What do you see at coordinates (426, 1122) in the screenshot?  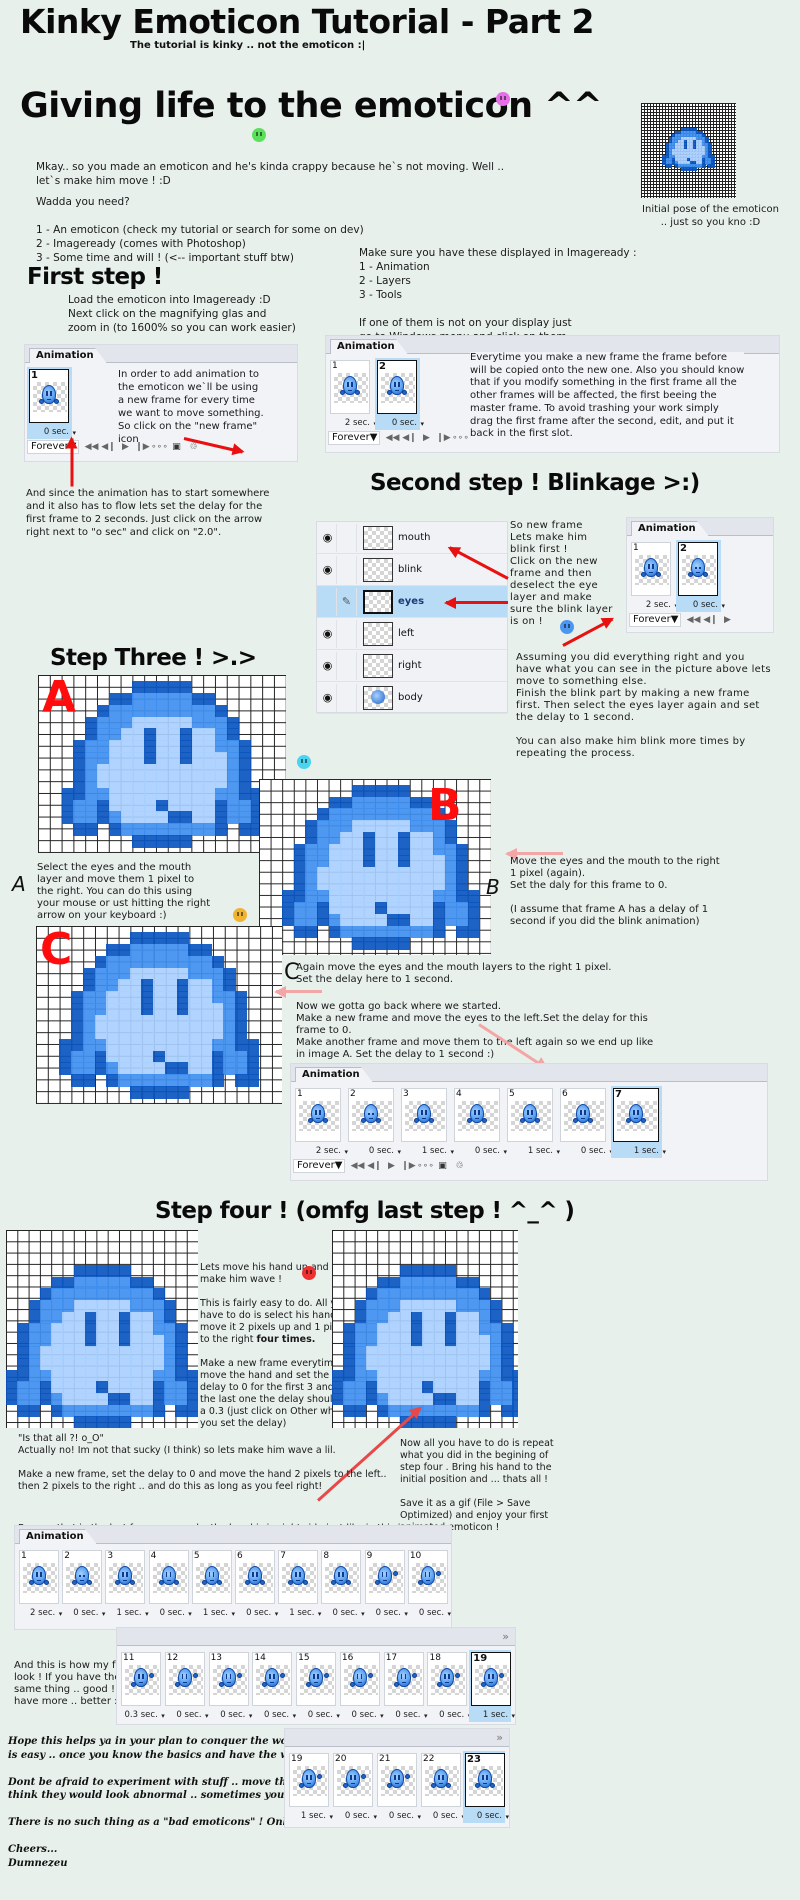 I see `animation-frame: 31 sec. ▾` at bounding box center [426, 1122].